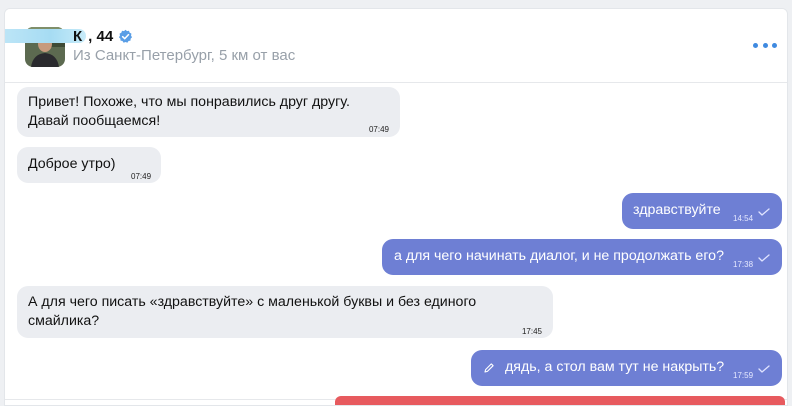 Image resolution: width=792 pixels, height=406 pixels. Describe the element at coordinates (64, 321) in the screenshot. I see `message-text: смайлика?` at that location.